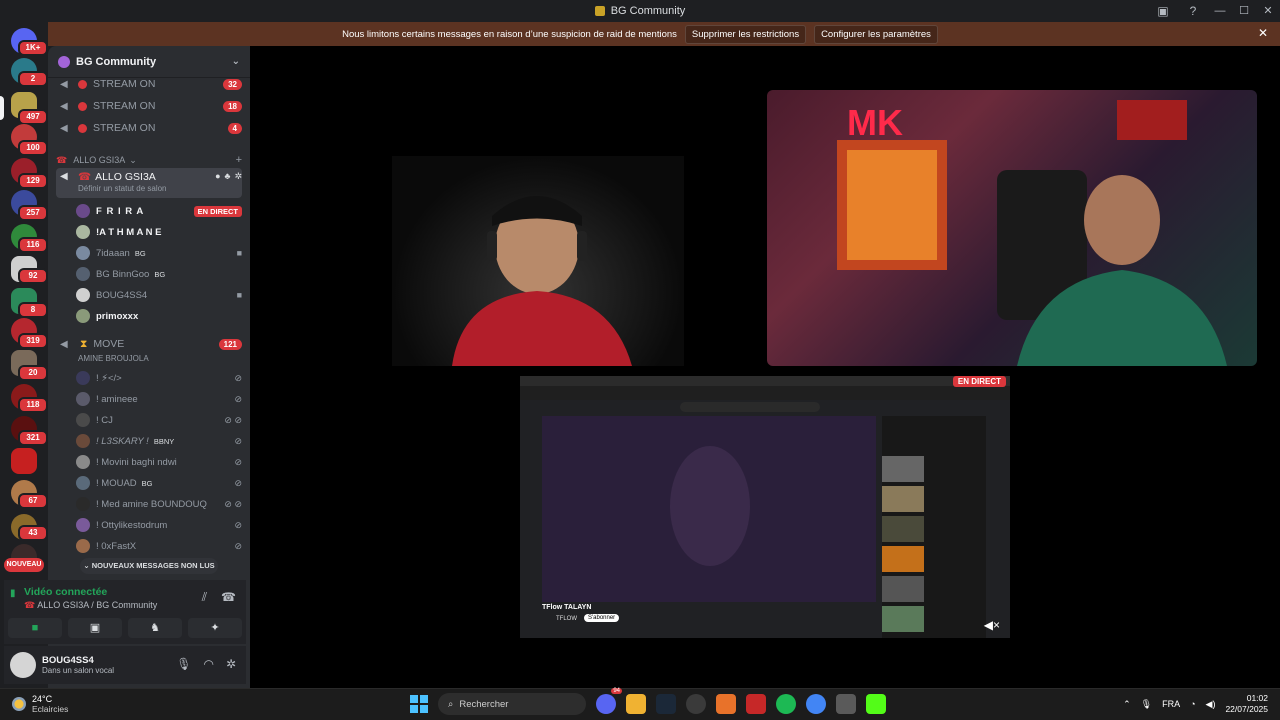 The width and height of the screenshot is (1280, 720). Describe the element at coordinates (238, 461) in the screenshot. I see `deafened-icon: ⊘` at that location.